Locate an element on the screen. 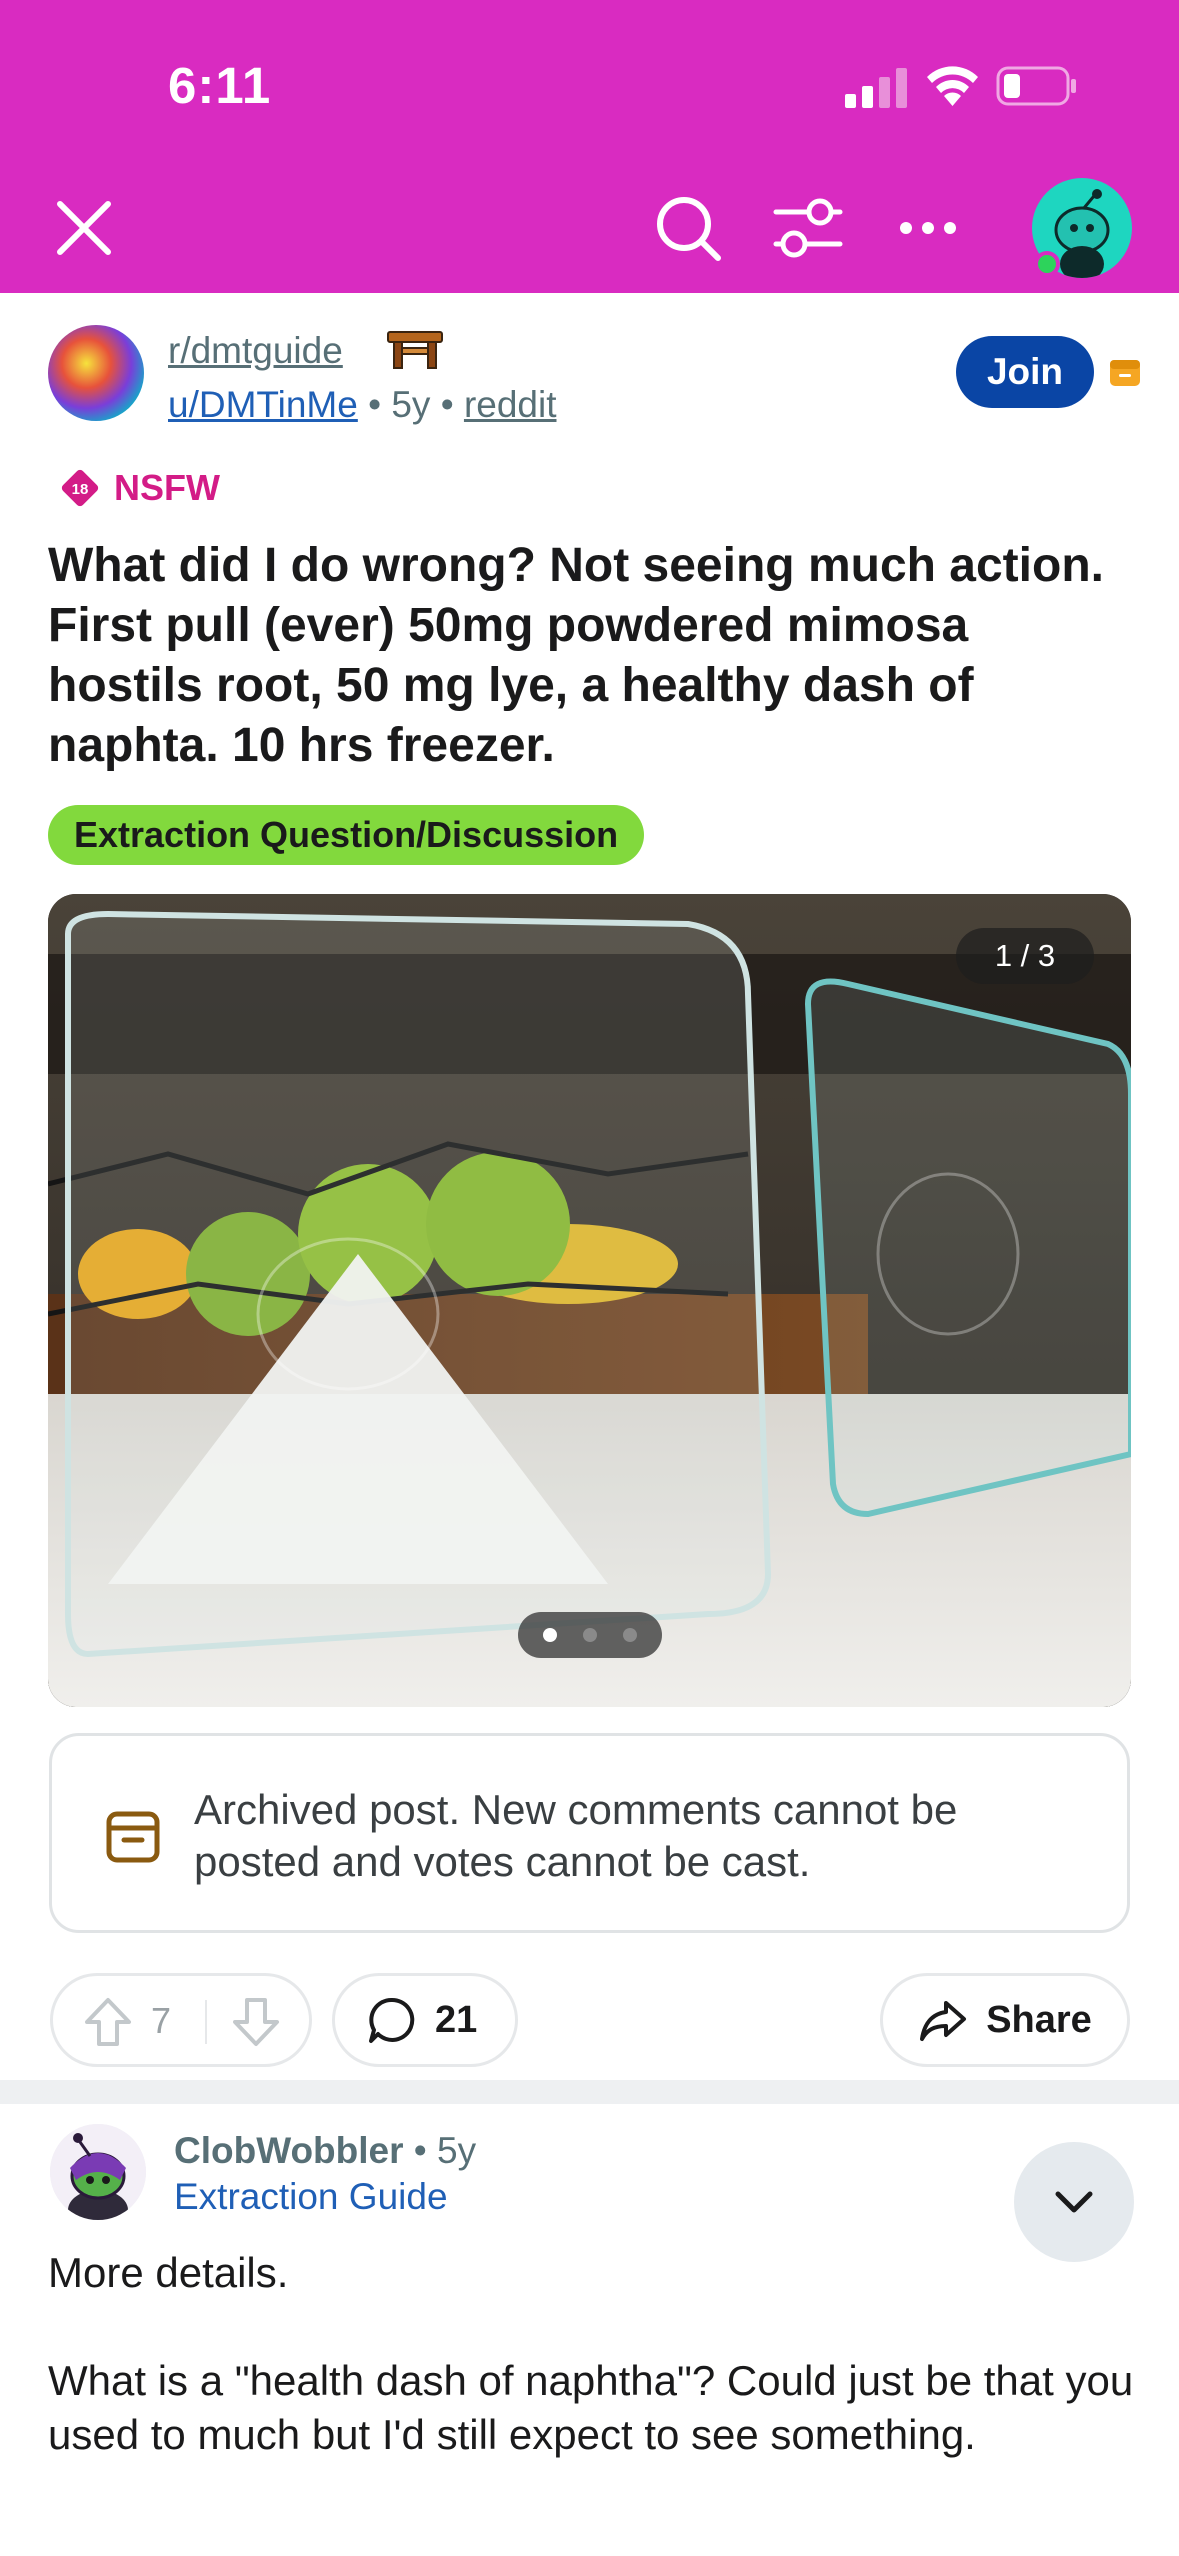 This screenshot has width=1179, height=2556. vote-count: 7 is located at coordinates (161, 2020).